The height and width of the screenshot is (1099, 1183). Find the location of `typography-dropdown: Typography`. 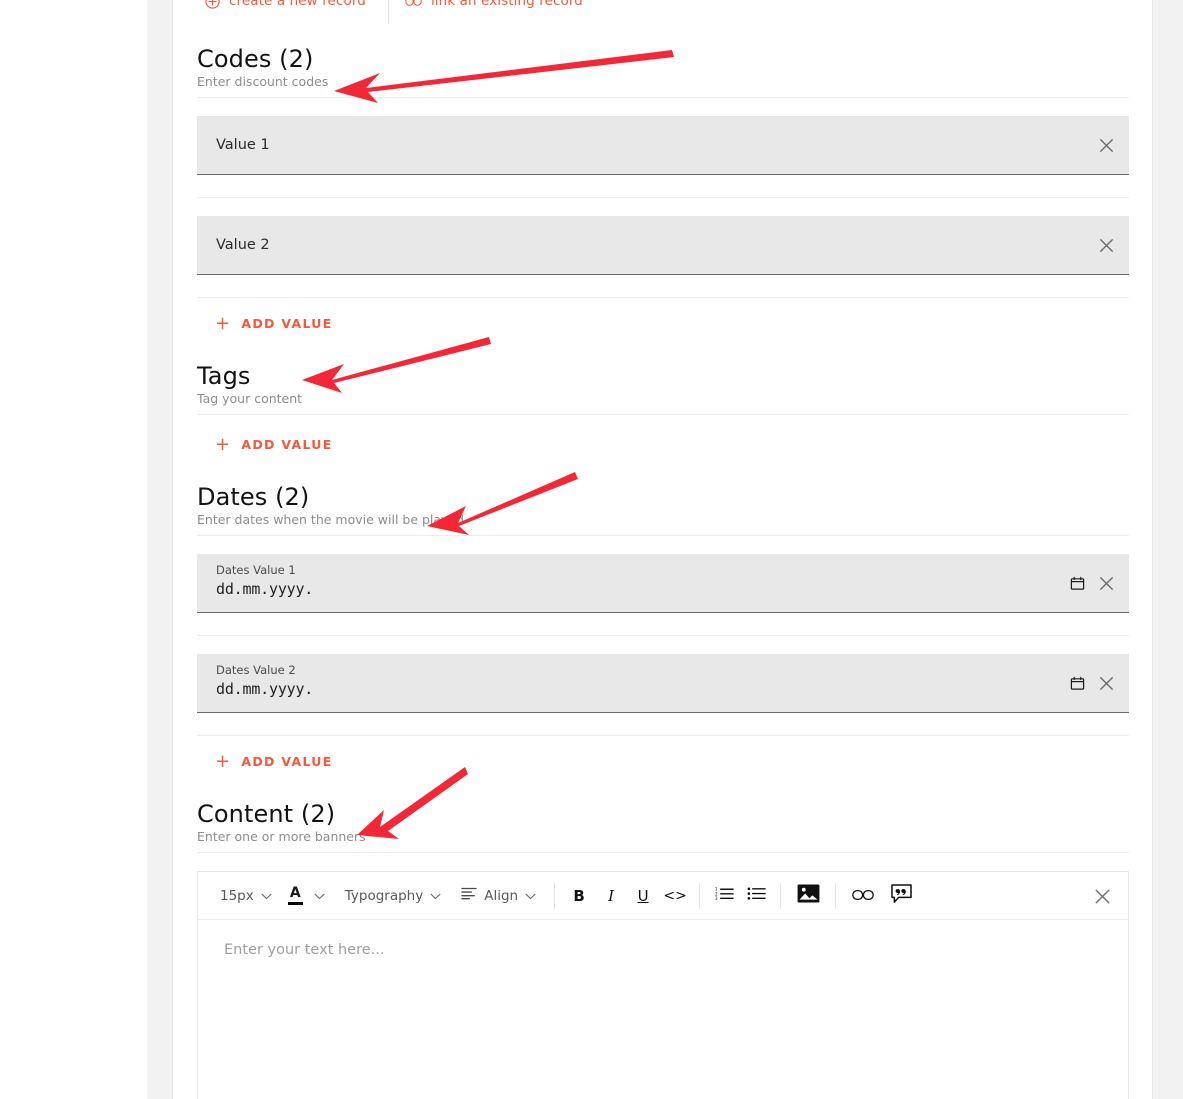

typography-dropdown: Typography is located at coordinates (393, 896).